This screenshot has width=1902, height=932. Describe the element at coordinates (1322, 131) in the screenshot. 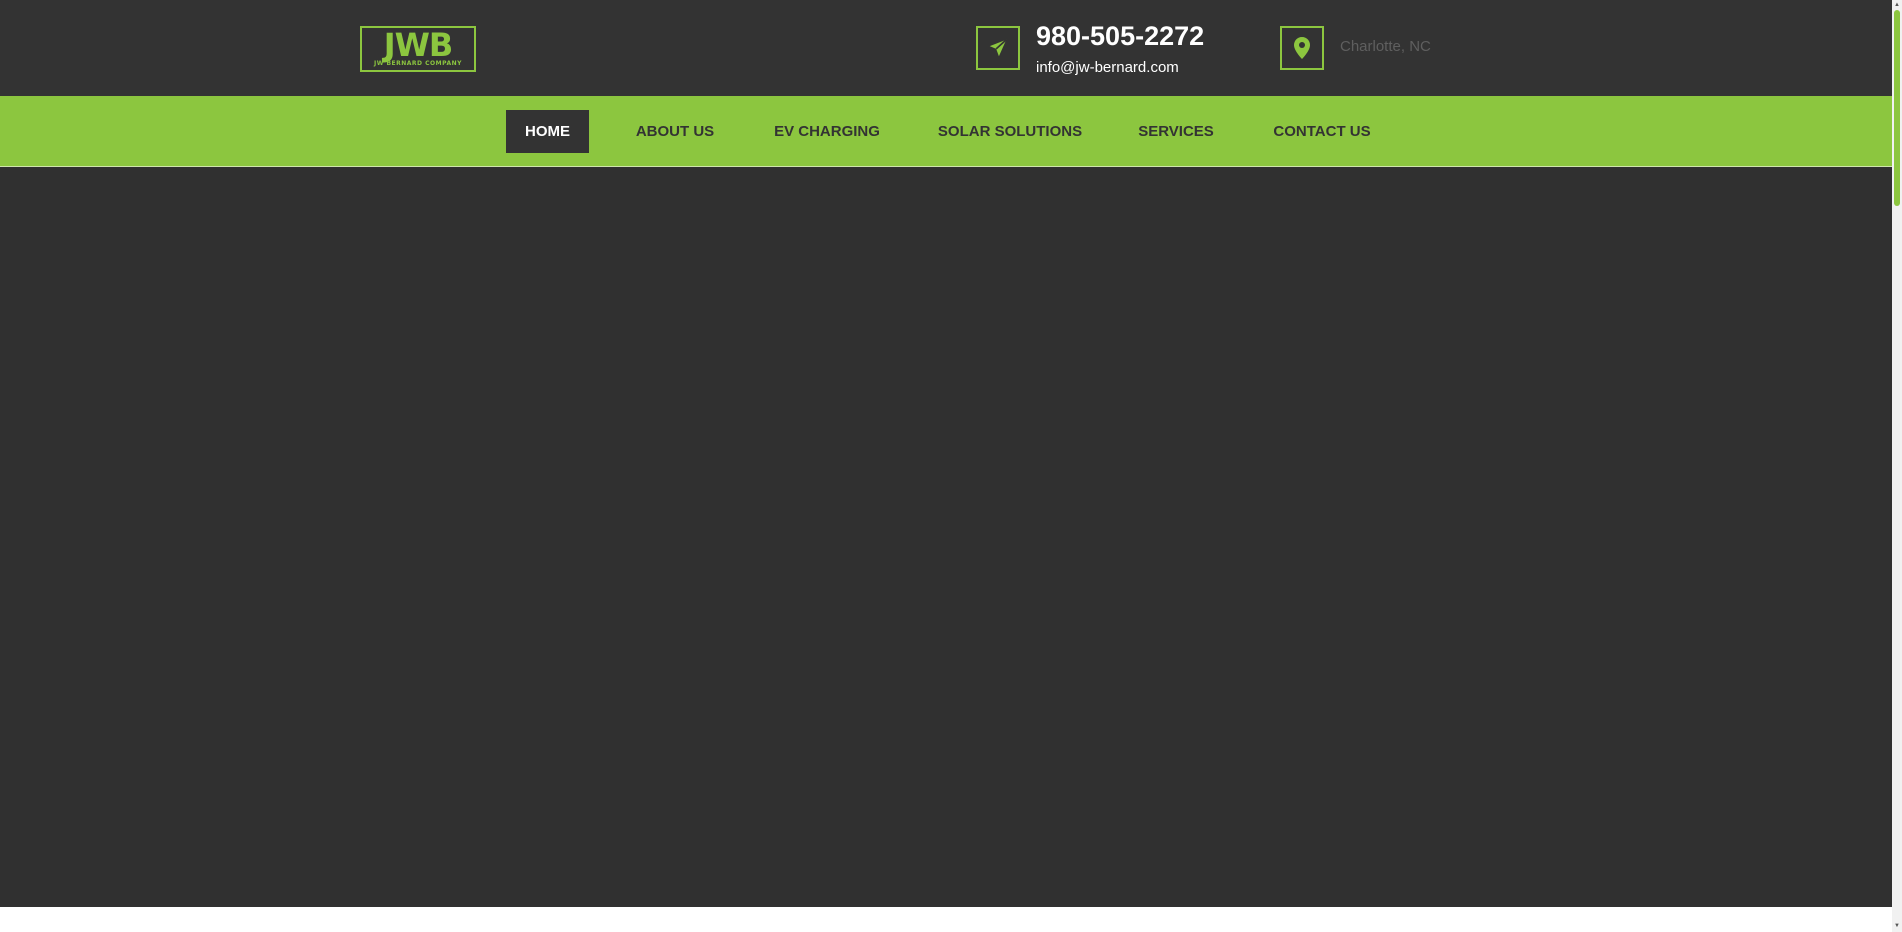

I see `nav-item-contact-us: CONTACT US` at that location.